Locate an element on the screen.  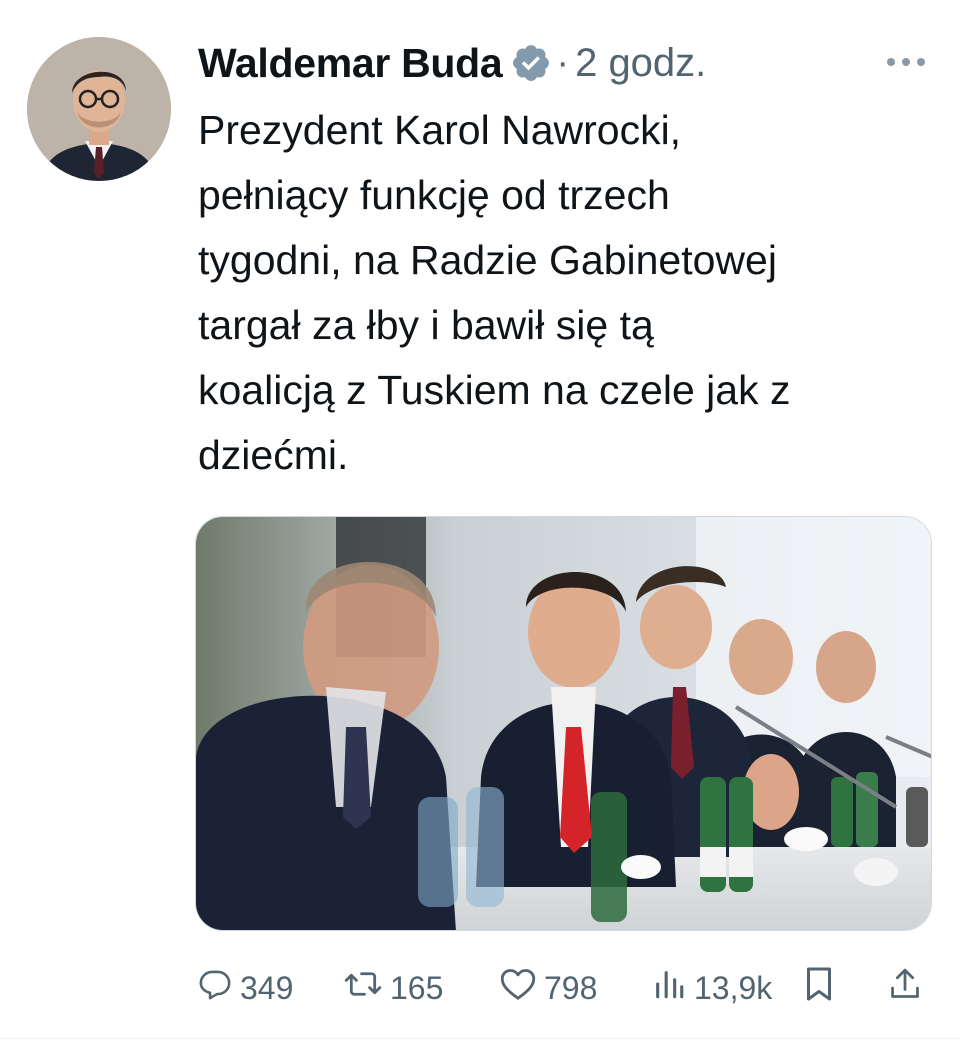
views-bar-chart-icon is located at coordinates (673, 988).